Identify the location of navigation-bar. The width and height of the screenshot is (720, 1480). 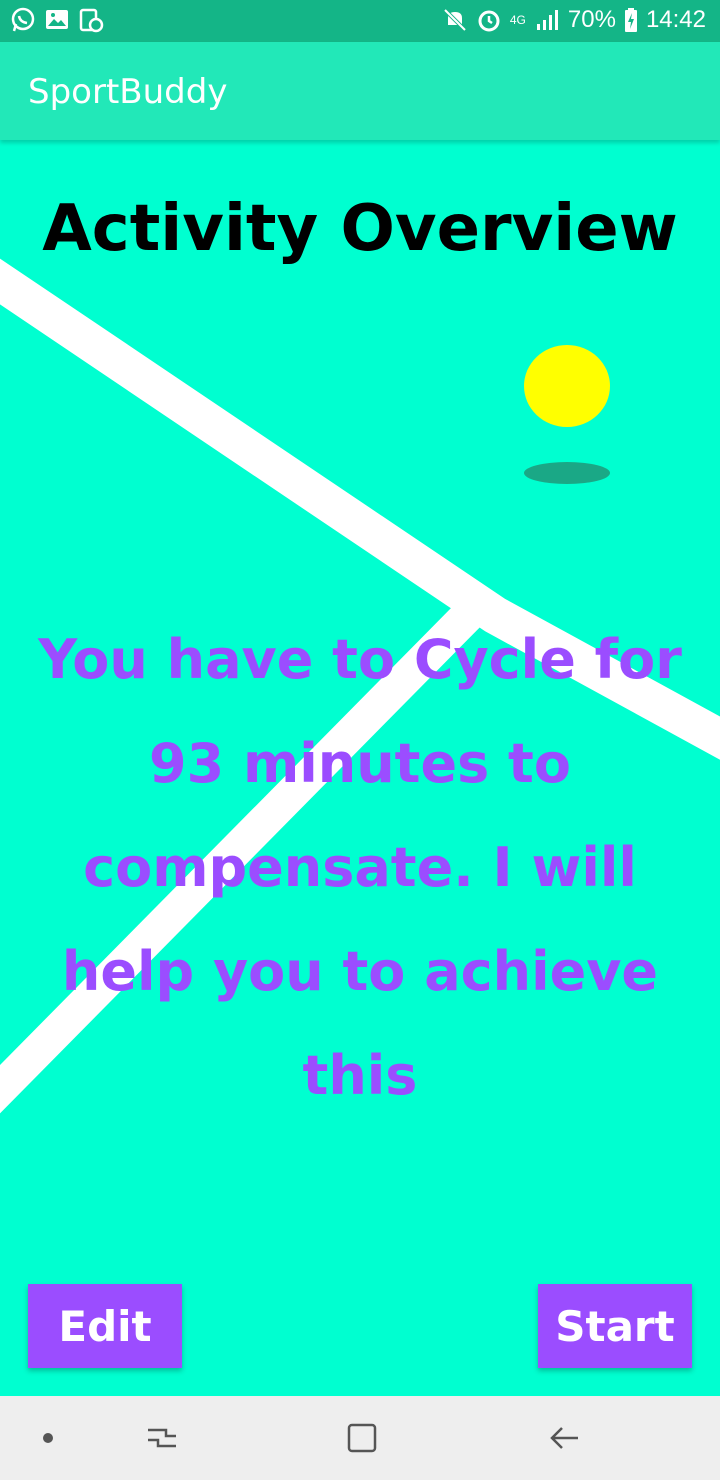
(360, 1438).